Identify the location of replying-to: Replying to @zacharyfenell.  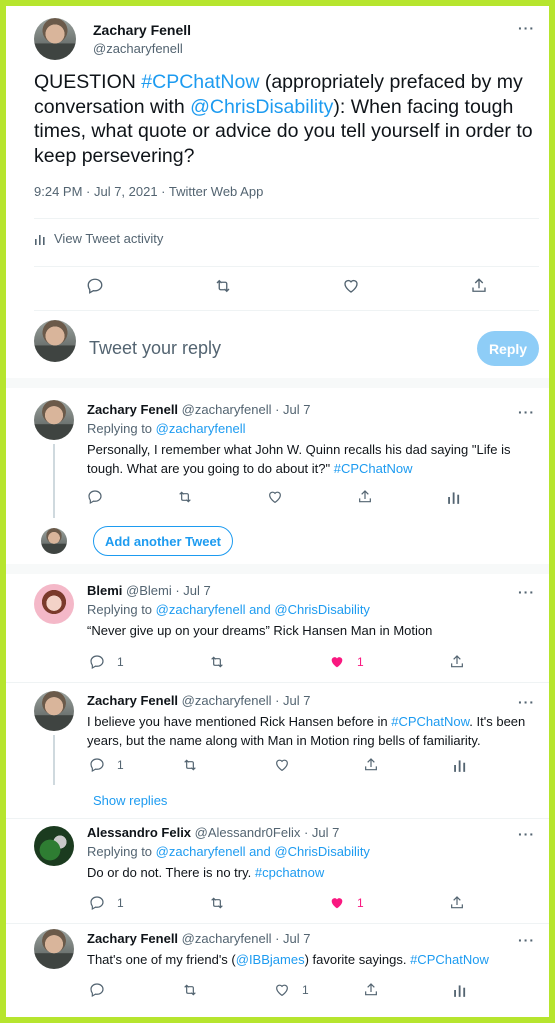
(166, 428).